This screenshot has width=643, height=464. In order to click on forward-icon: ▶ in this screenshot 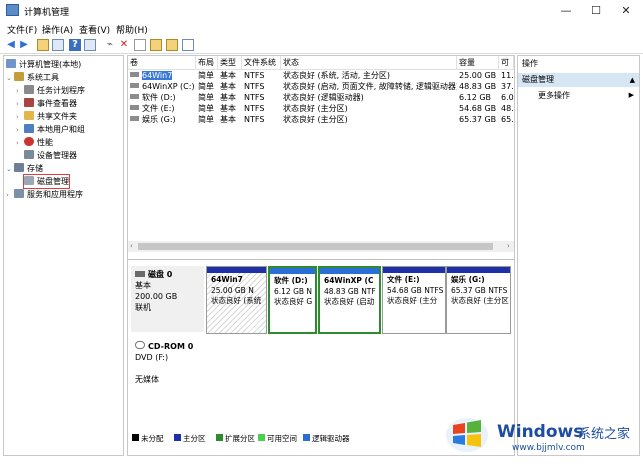, I will do `click(24, 45)`.